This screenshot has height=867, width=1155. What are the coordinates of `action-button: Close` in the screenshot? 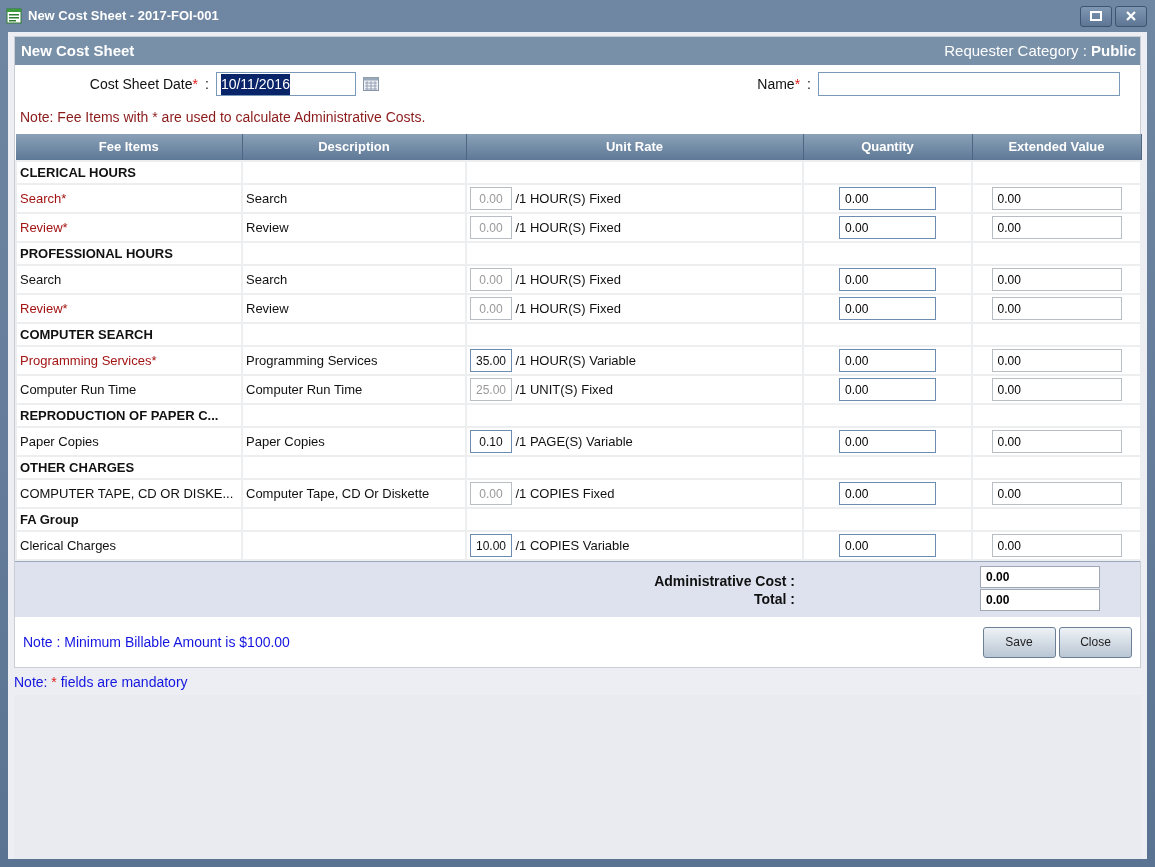 It's located at (1095, 642).